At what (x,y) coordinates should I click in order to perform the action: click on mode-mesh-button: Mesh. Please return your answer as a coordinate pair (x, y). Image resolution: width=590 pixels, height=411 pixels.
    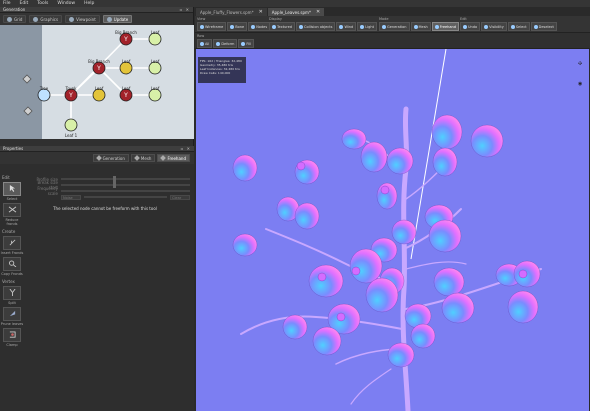
    Looking at the image, I should click on (420, 26).